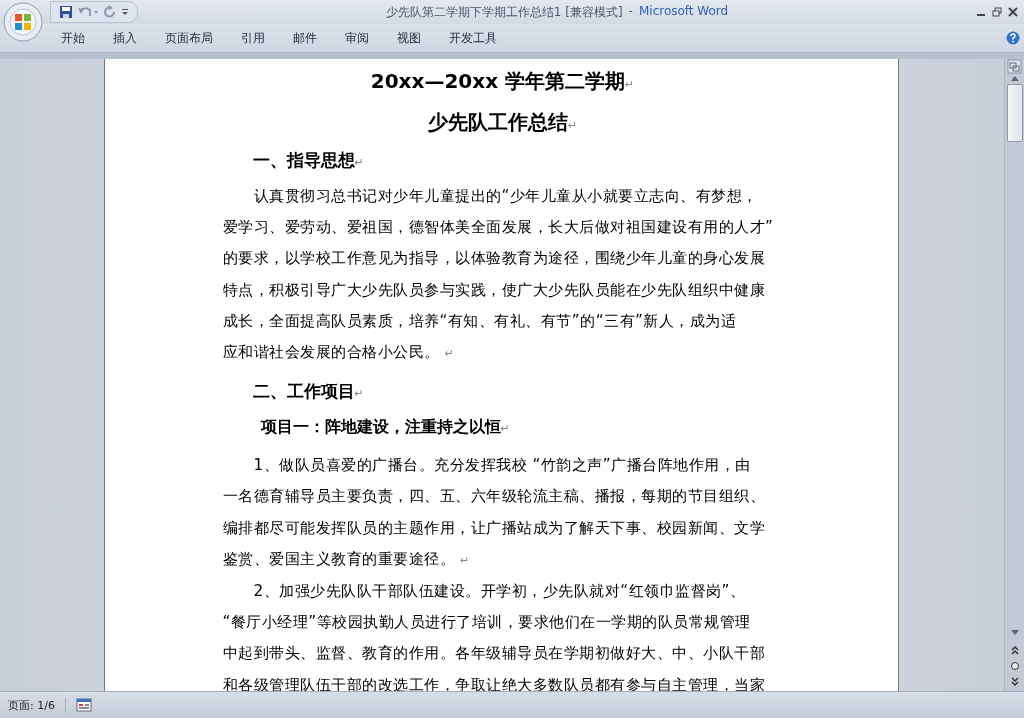 The height and width of the screenshot is (718, 1024). Describe the element at coordinates (1014, 666) in the screenshot. I see `browse-object-icon` at that location.